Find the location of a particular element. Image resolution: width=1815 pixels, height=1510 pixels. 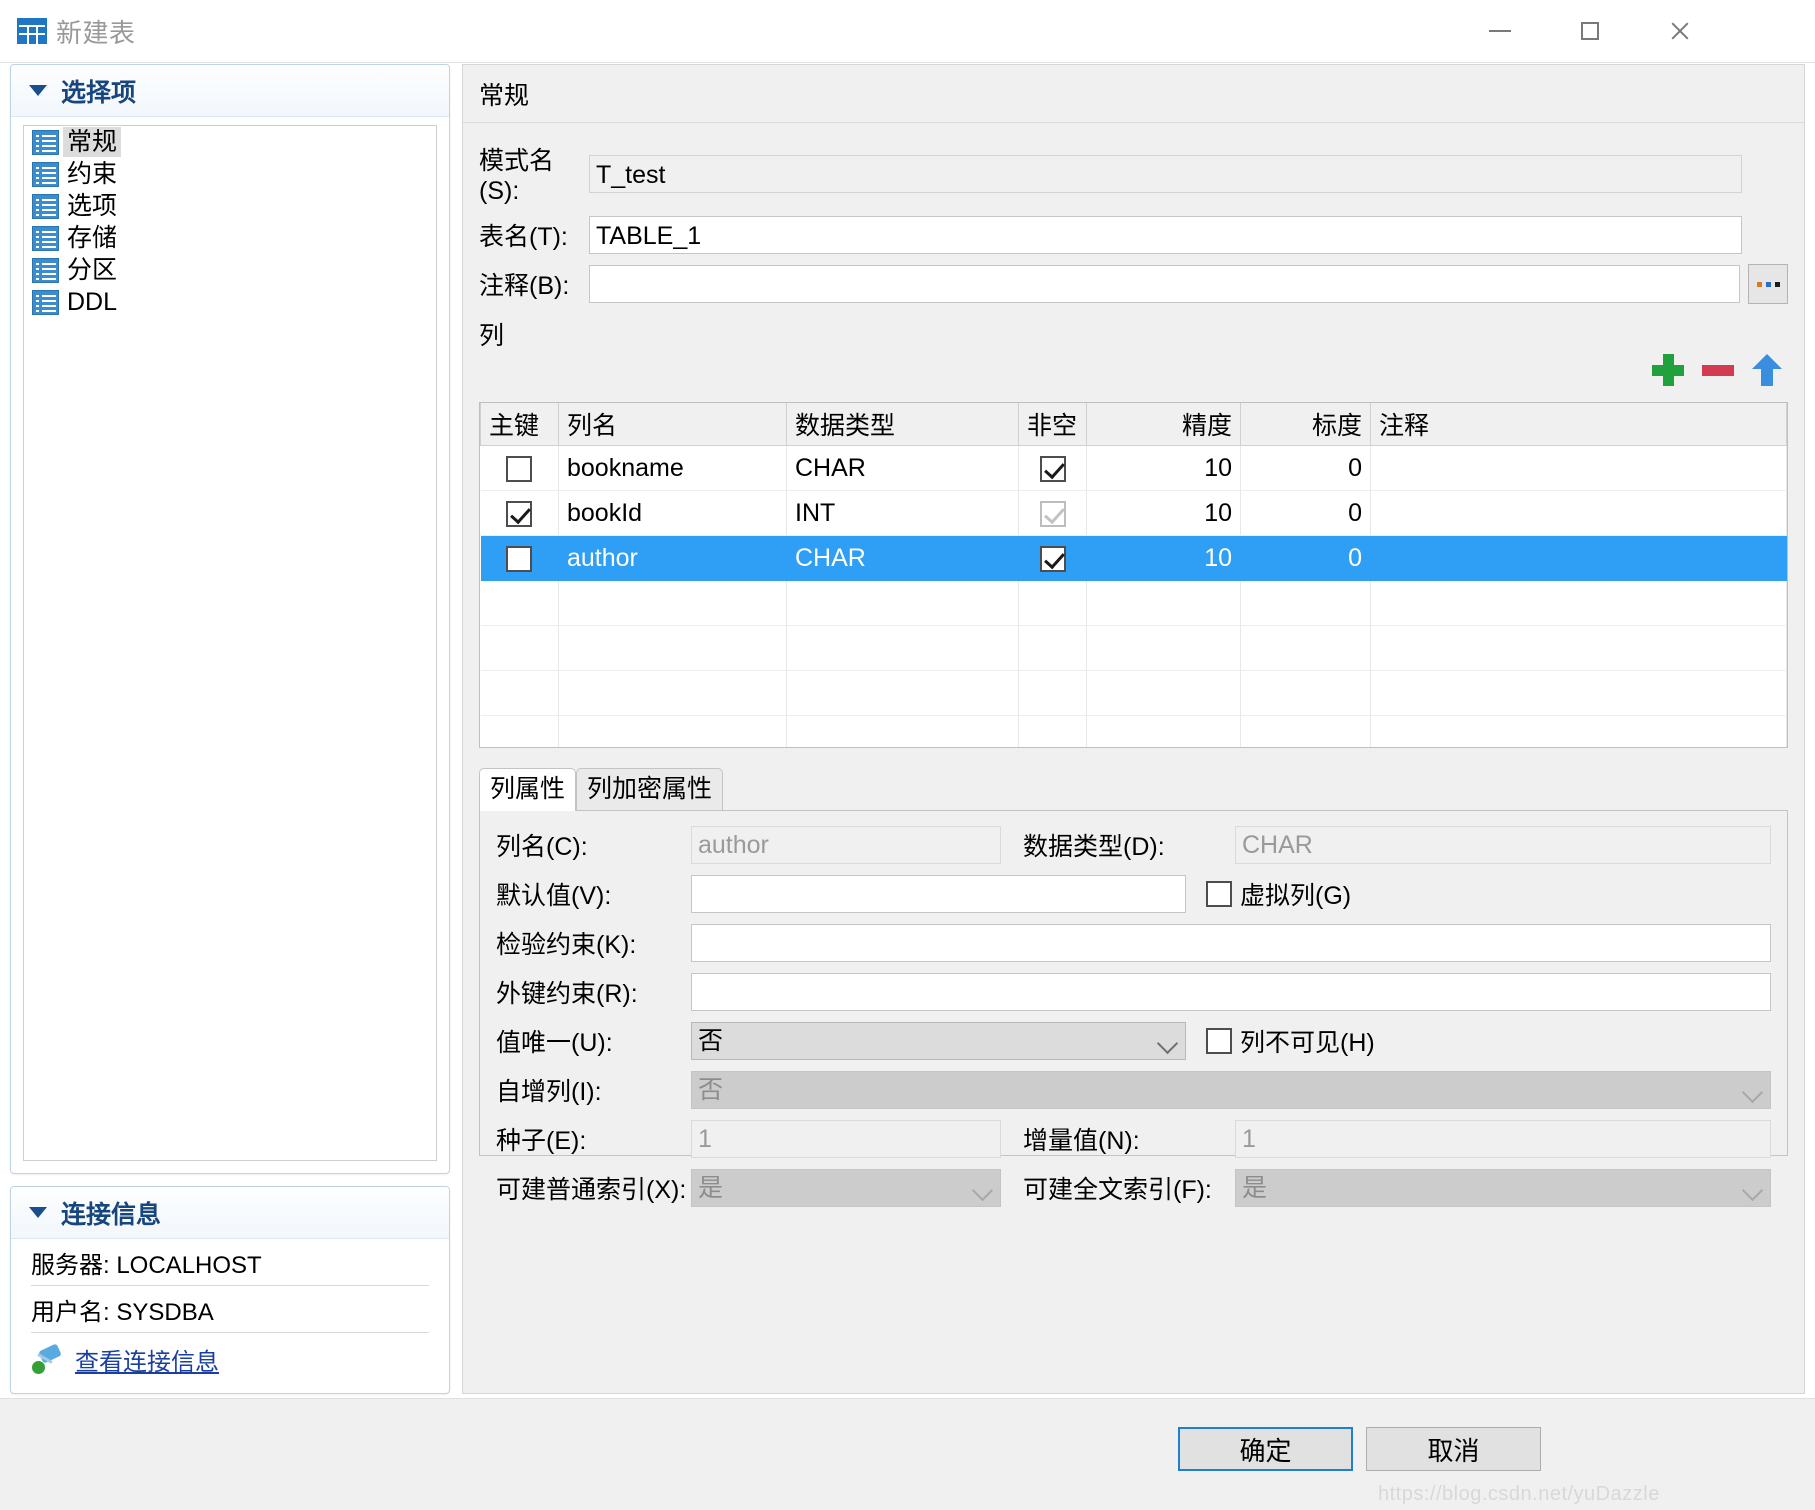

normal-index-select: 是 is located at coordinates (846, 1188).